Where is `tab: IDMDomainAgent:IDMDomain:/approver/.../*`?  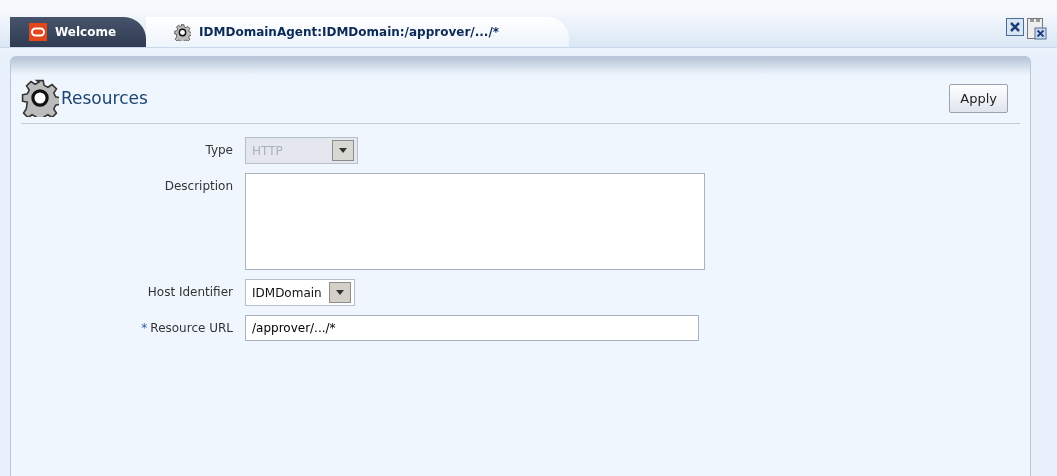 tab: IDMDomainAgent:IDMDomain:/approver/.../* is located at coordinates (358, 32).